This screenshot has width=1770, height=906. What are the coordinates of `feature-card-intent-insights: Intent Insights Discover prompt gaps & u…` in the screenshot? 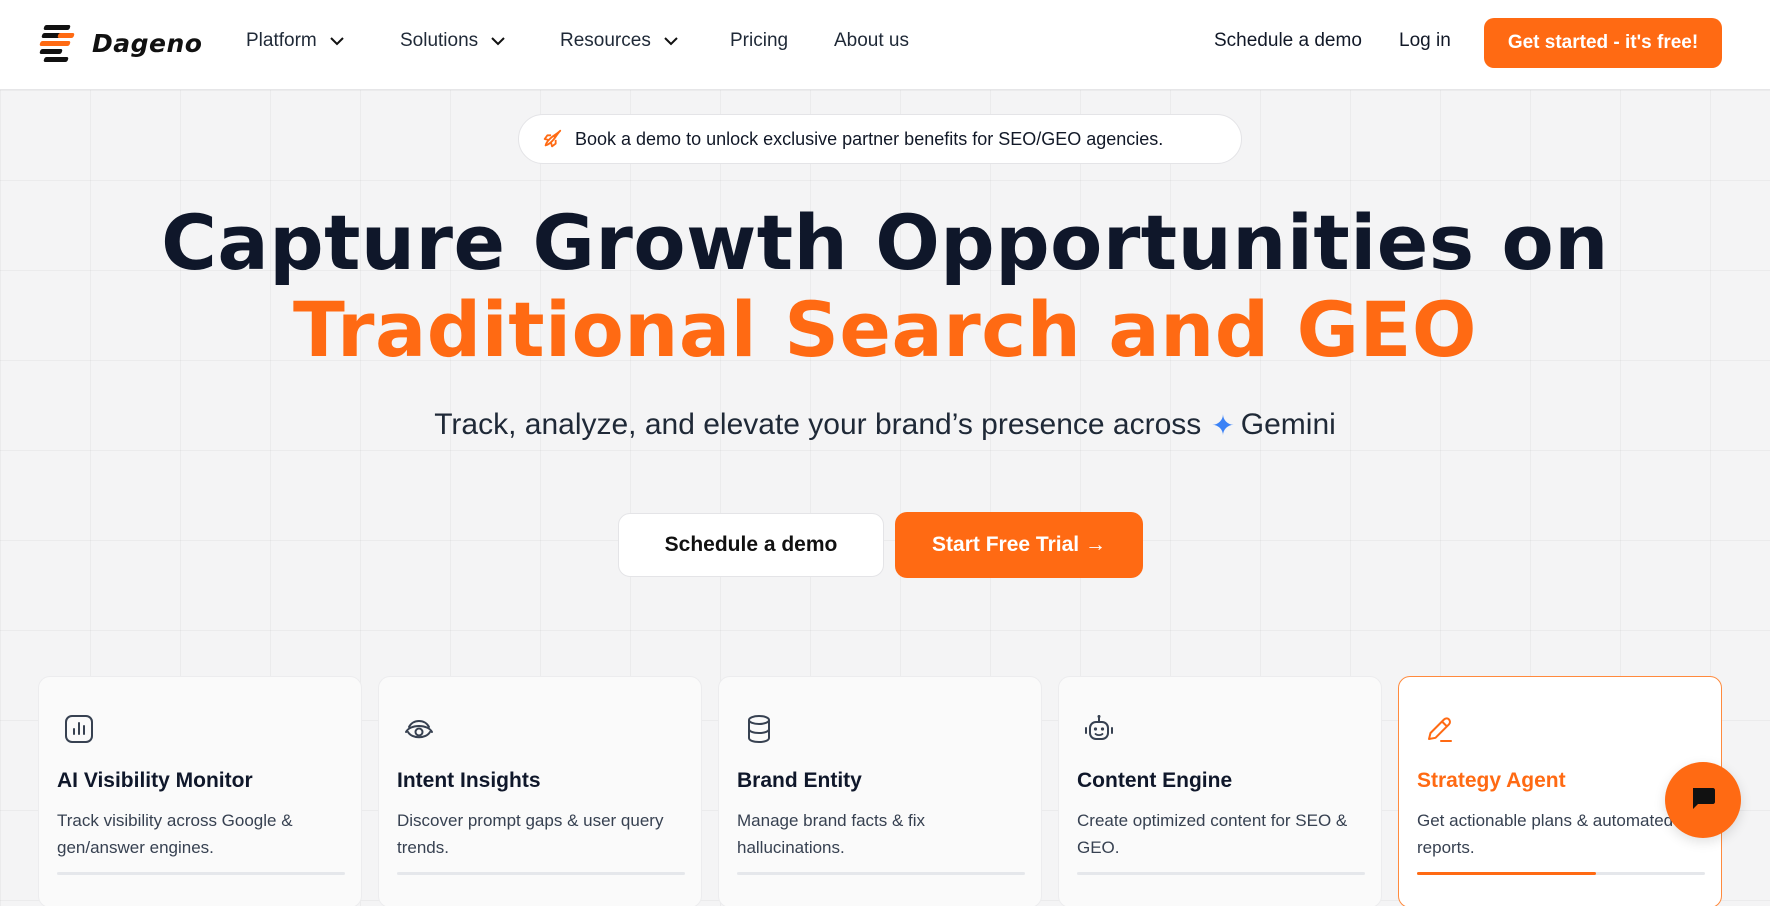 It's located at (540, 791).